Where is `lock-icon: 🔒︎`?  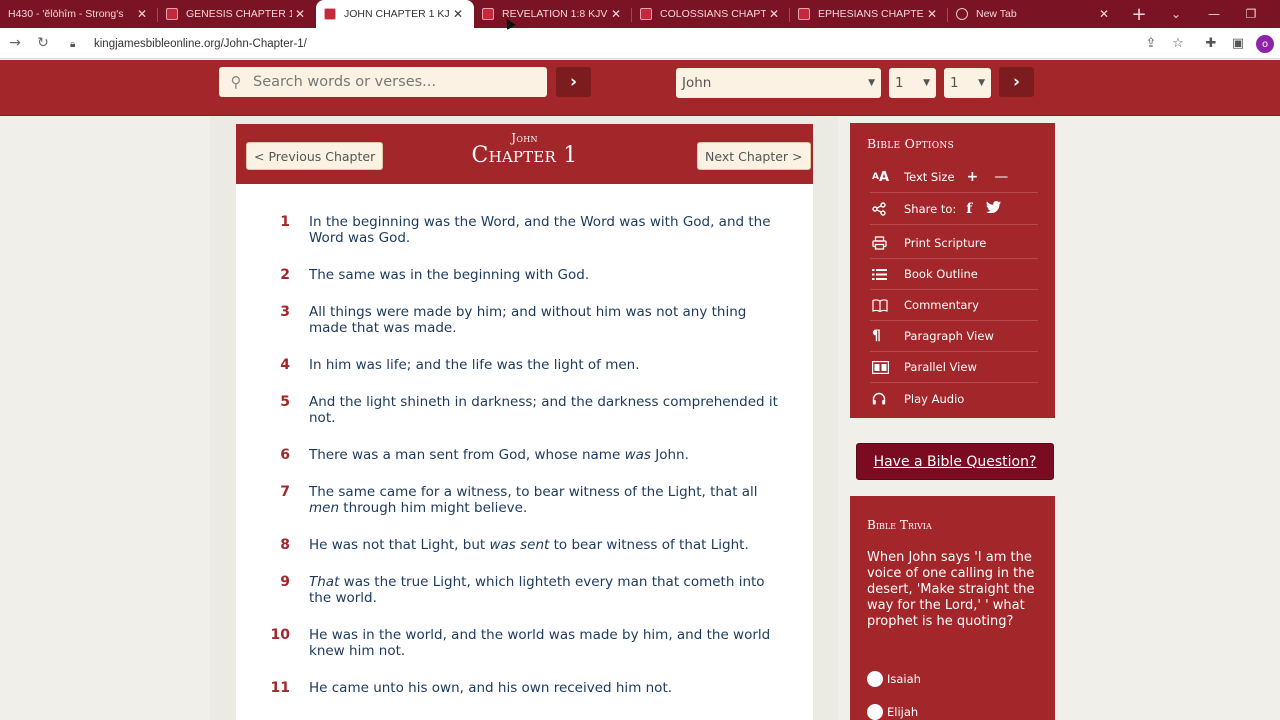
lock-icon: 🔒︎ is located at coordinates (73, 44).